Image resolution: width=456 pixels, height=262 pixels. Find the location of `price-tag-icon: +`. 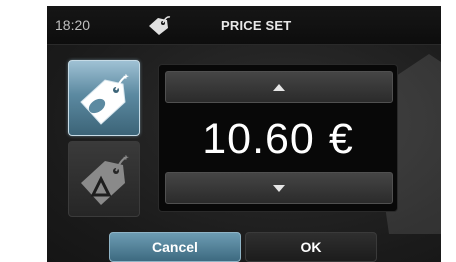

price-tag-icon: + is located at coordinates (104, 98).